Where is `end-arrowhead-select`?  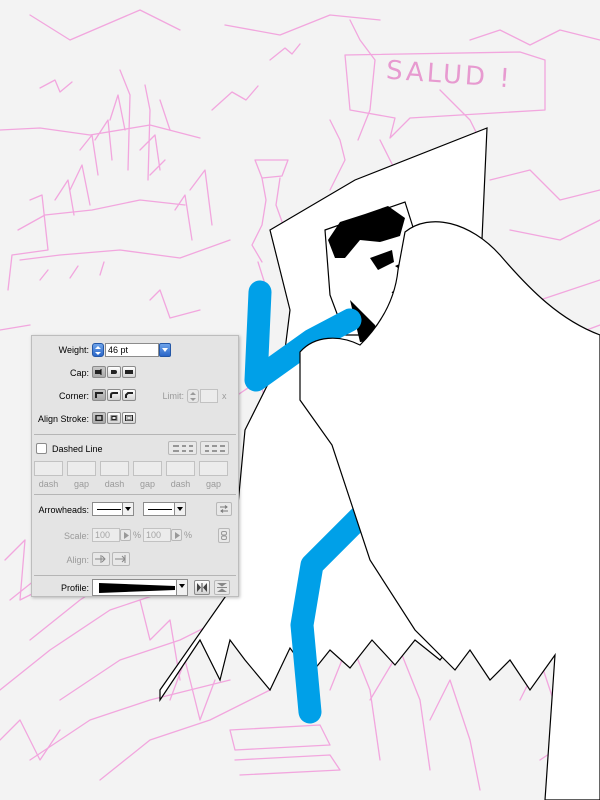
end-arrowhead-select is located at coordinates (164, 509).